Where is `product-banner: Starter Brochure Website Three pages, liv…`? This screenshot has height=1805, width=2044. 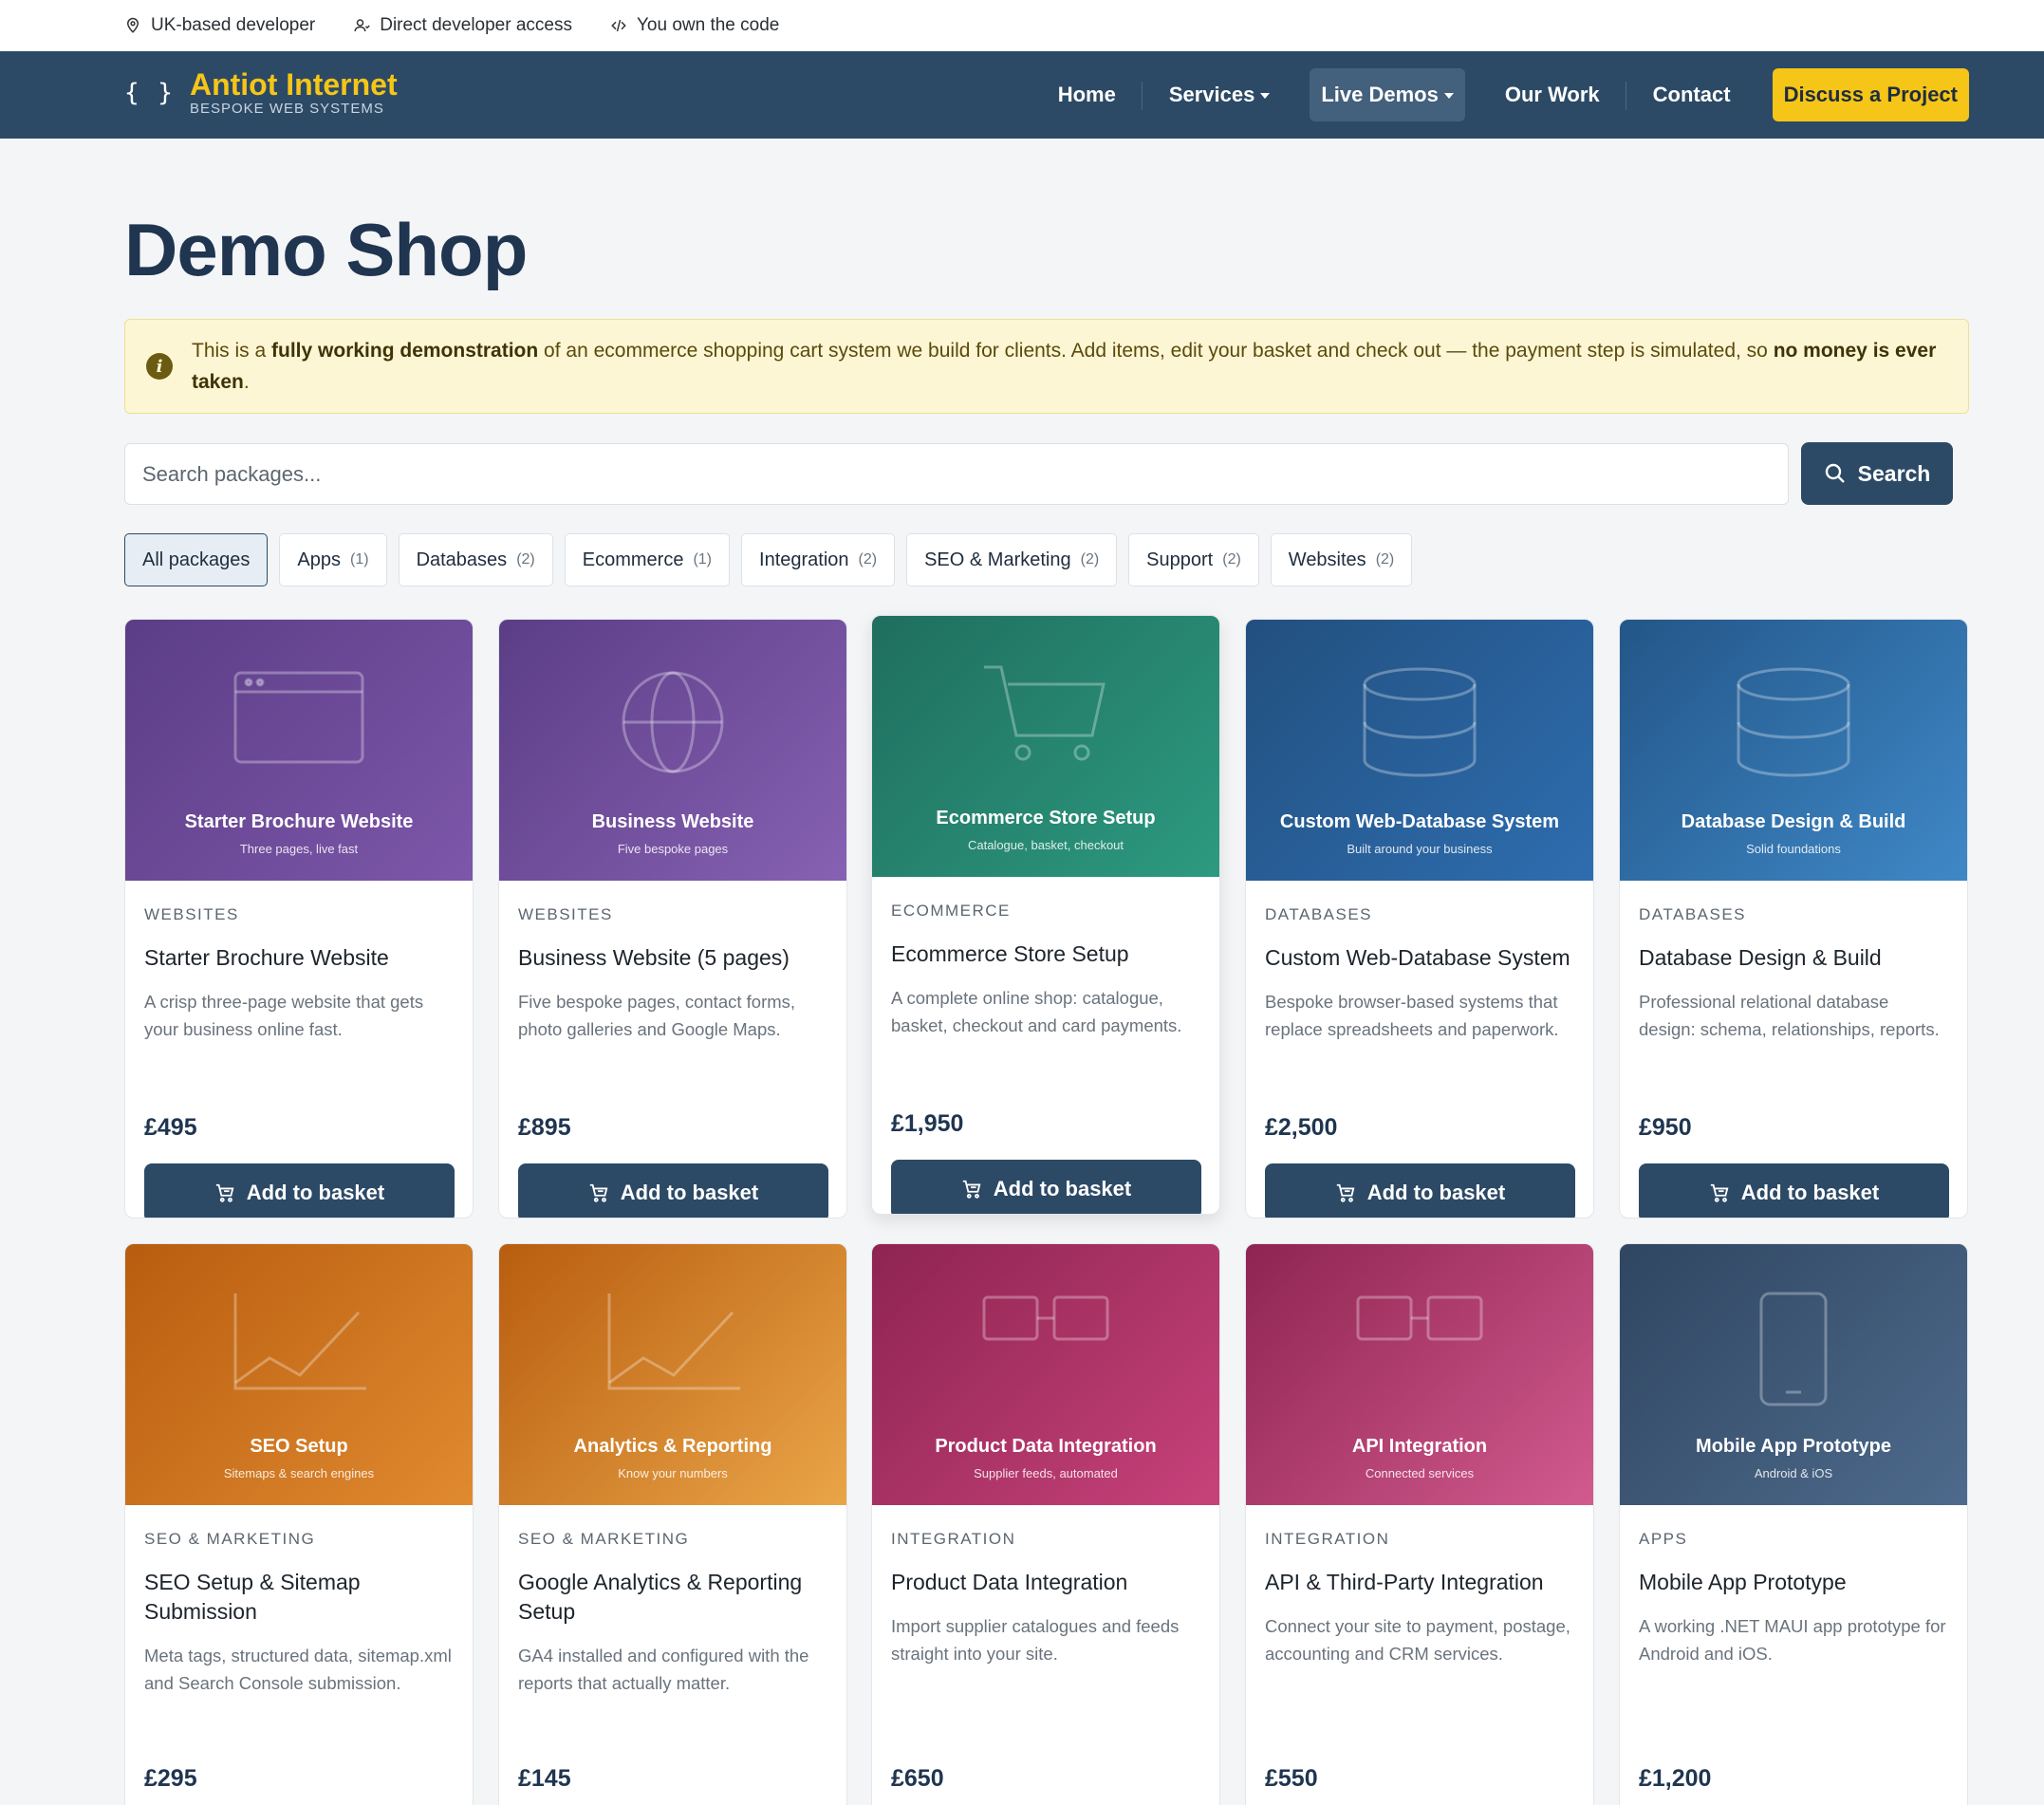
product-banner: Starter Brochure Website Three pages, liv… is located at coordinates (299, 750).